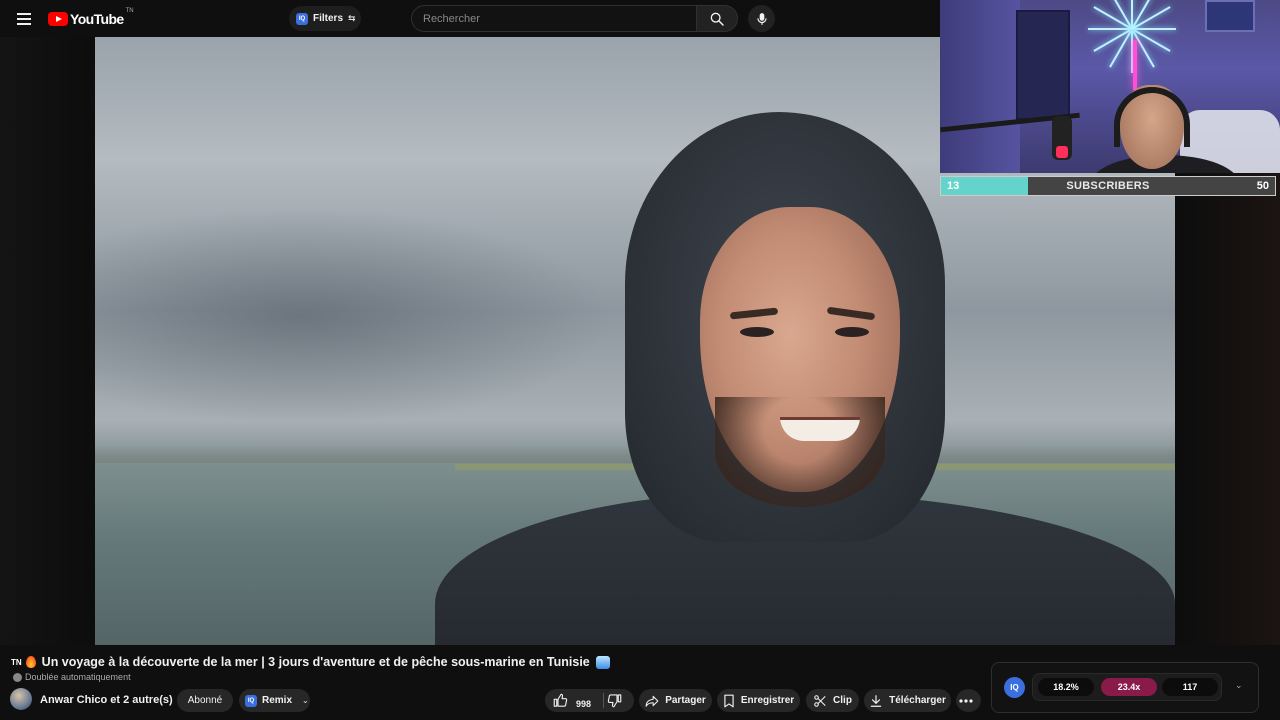 Image resolution: width=1280 pixels, height=720 pixels. I want to click on clip-button: Clip, so click(832, 700).